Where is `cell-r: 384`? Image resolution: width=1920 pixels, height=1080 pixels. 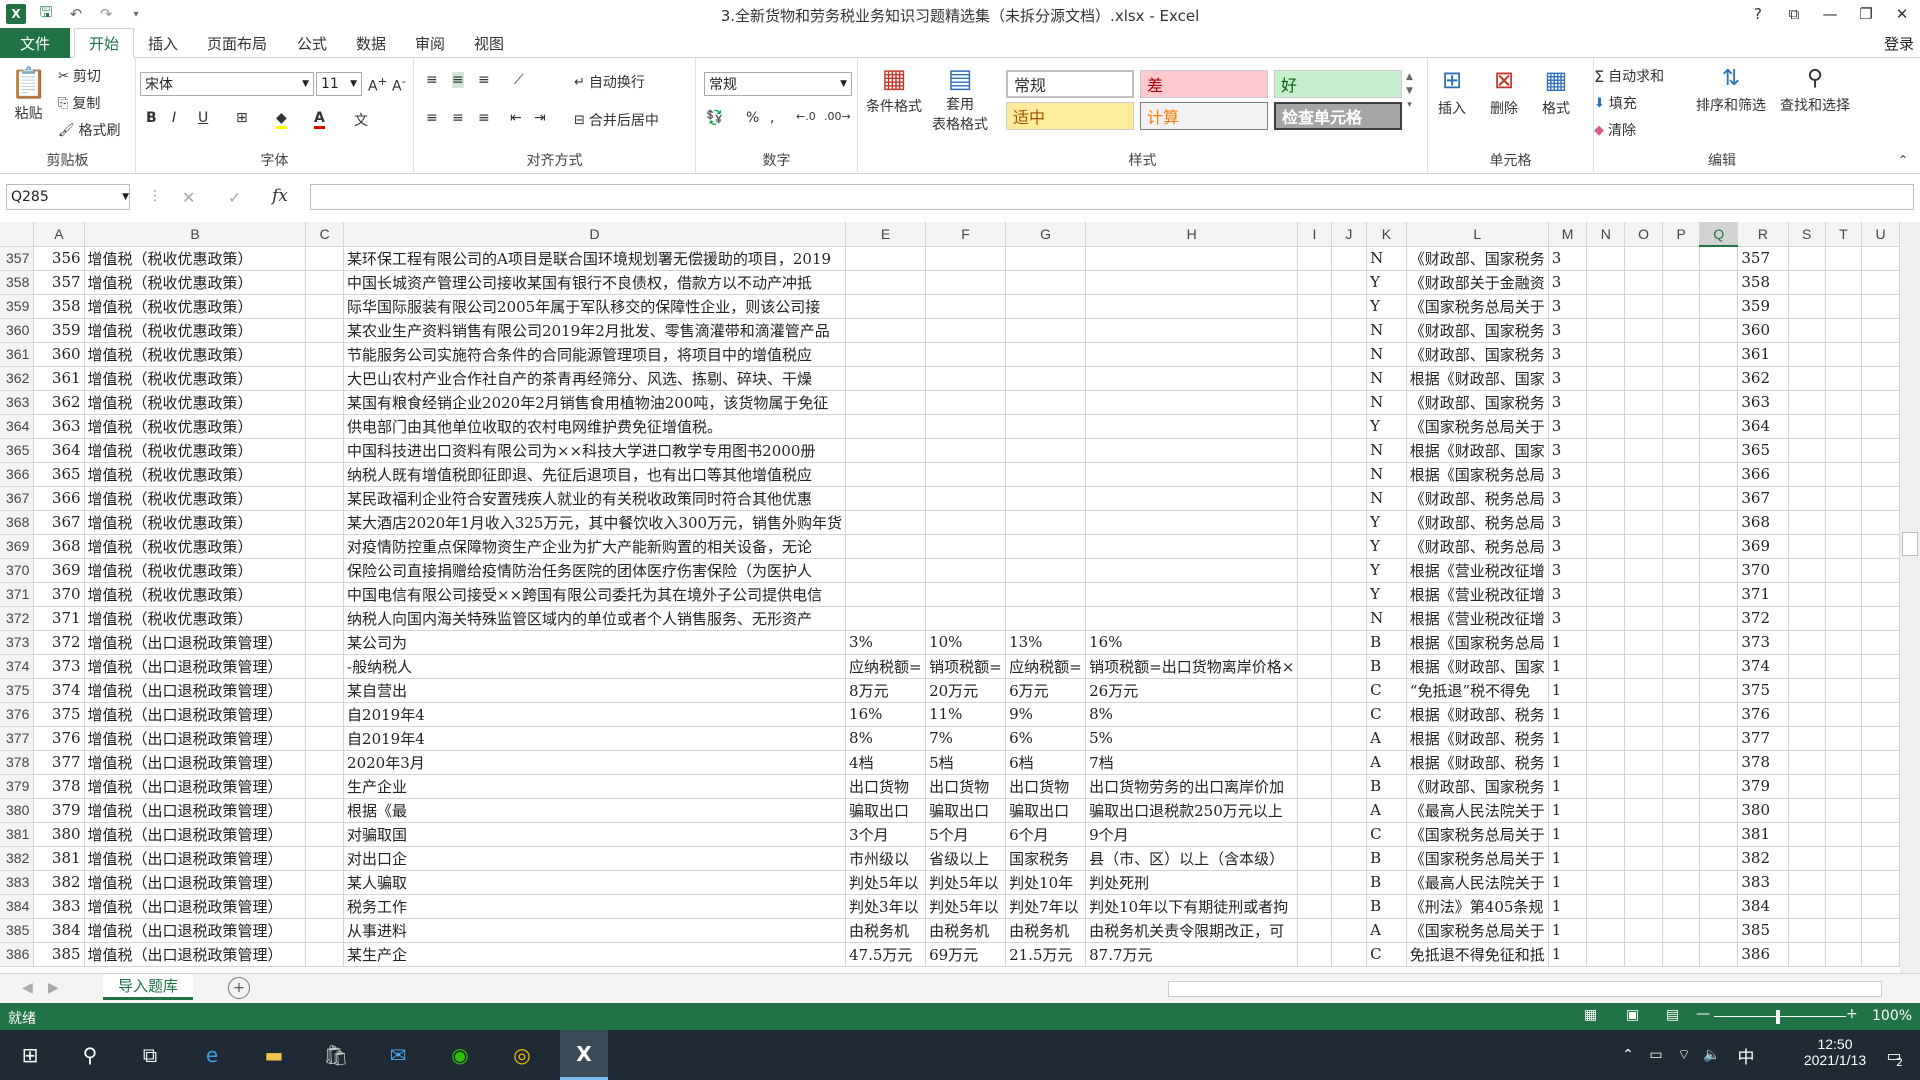 cell-r: 384 is located at coordinates (1763, 906).